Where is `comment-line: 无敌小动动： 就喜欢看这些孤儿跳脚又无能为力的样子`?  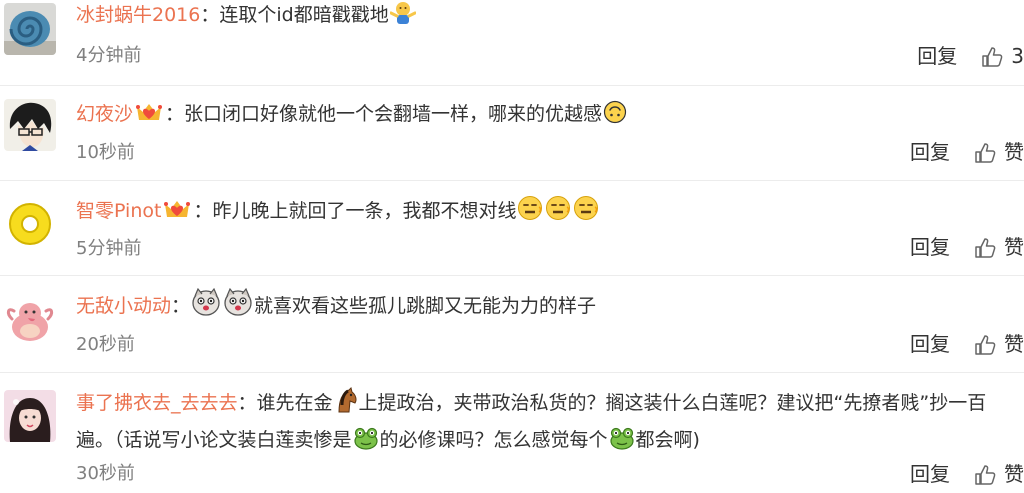 comment-line: 无敌小动动： 就喜欢看这些孤儿跳脚又无能为力的样子 is located at coordinates (547, 306).